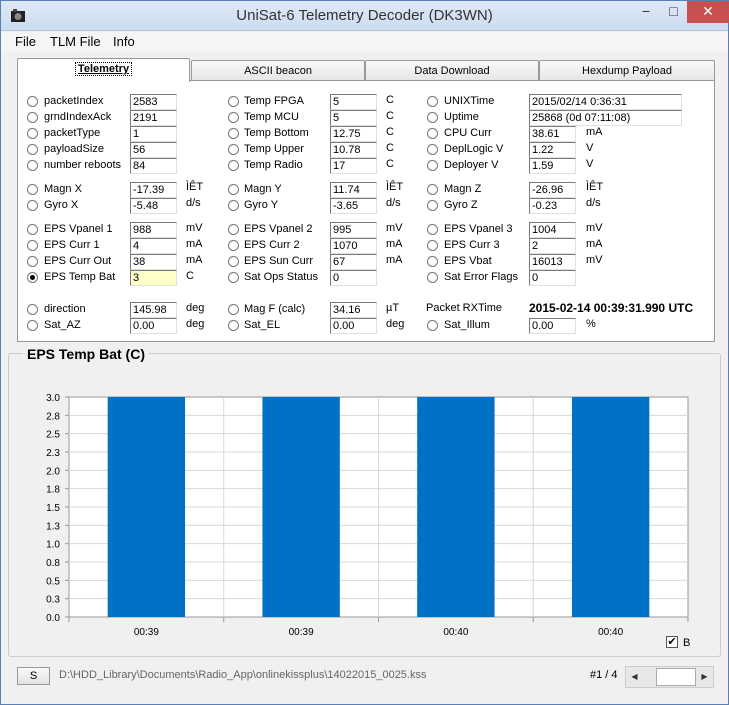 The width and height of the screenshot is (729, 705). Describe the element at coordinates (552, 206) in the screenshot. I see `field-gyro-z: -0.23` at that location.